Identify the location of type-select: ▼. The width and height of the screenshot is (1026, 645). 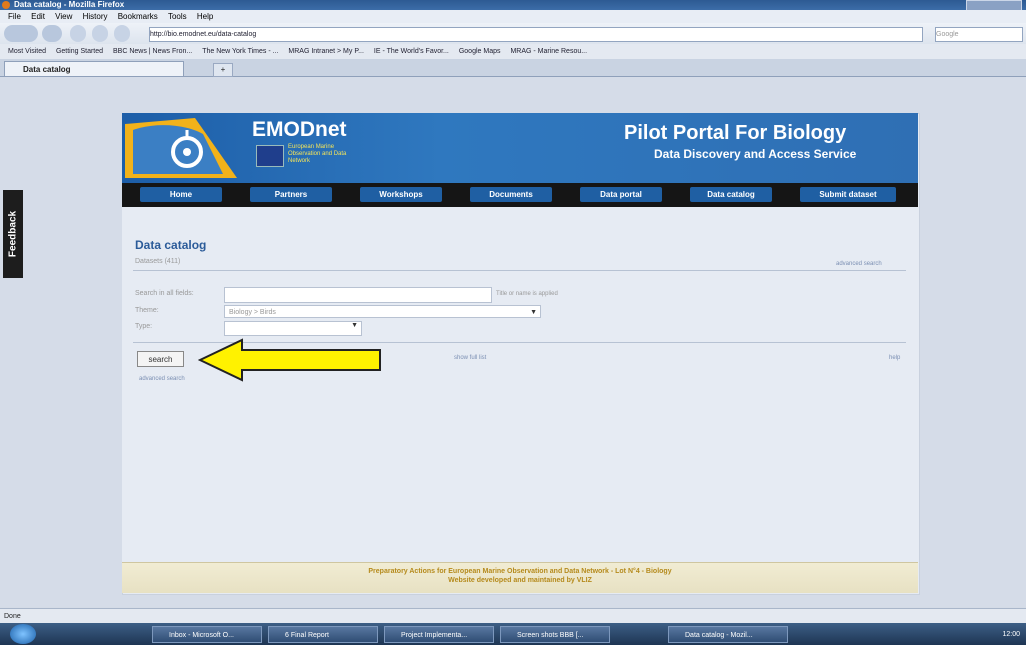
(293, 328).